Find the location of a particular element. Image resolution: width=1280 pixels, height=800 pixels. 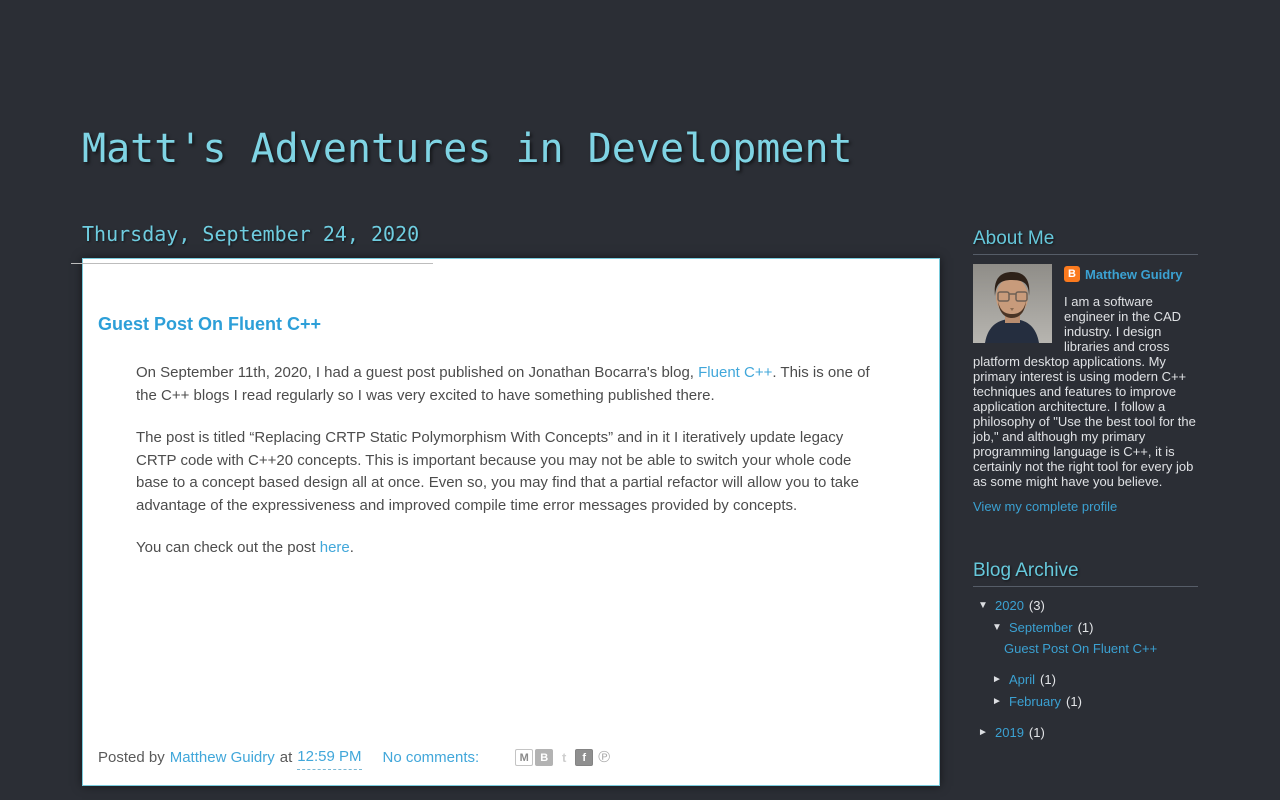

profile-name-row: B Matthew Guidry is located at coordinates (1131, 274).